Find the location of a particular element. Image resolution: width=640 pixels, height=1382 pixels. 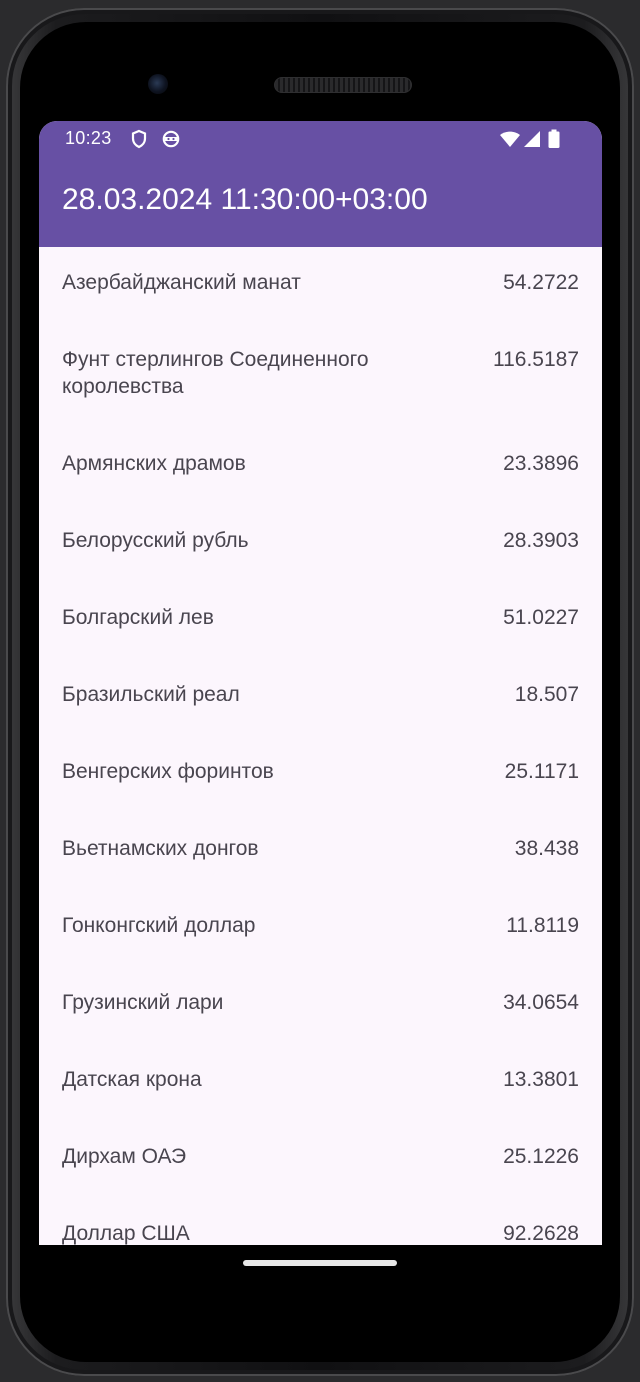

shield-icon is located at coordinates (139, 139).